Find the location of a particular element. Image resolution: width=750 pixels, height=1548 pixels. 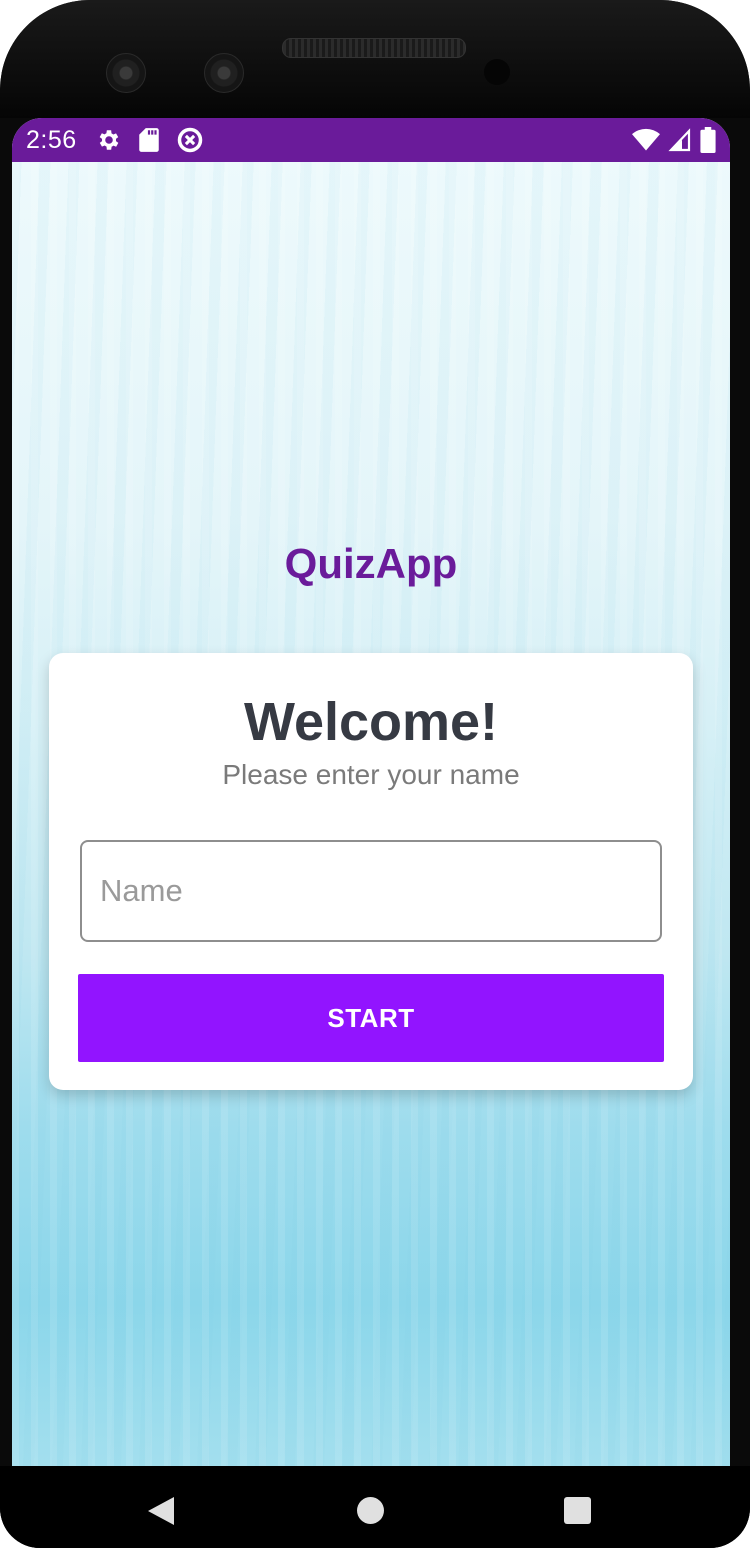

phone-top-bezel is located at coordinates (375, 59).